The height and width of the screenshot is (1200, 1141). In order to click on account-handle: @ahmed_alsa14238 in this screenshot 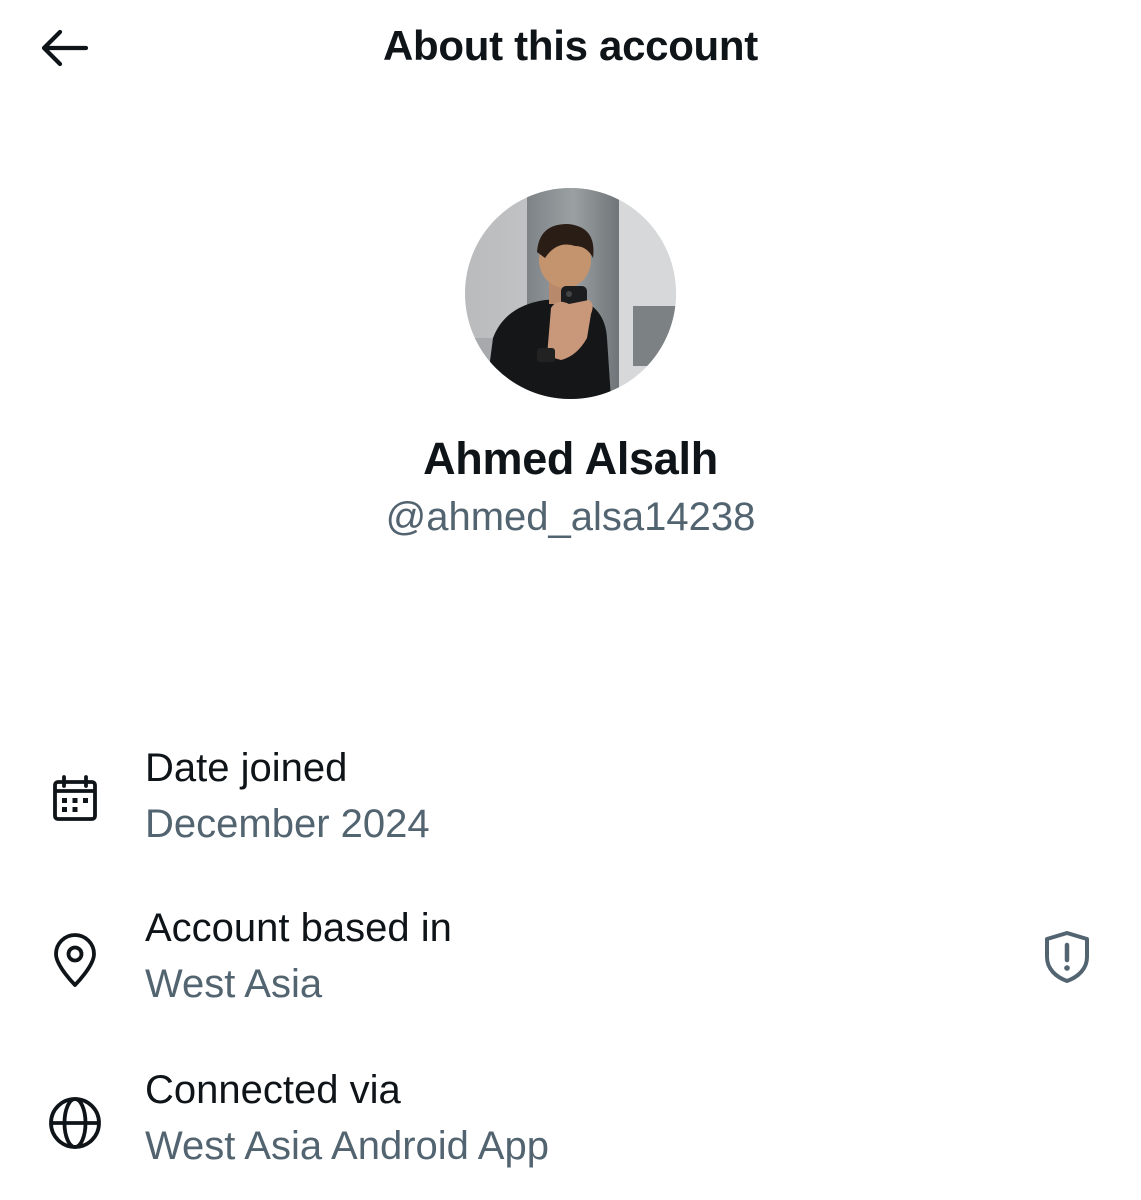, I will do `click(570, 517)`.